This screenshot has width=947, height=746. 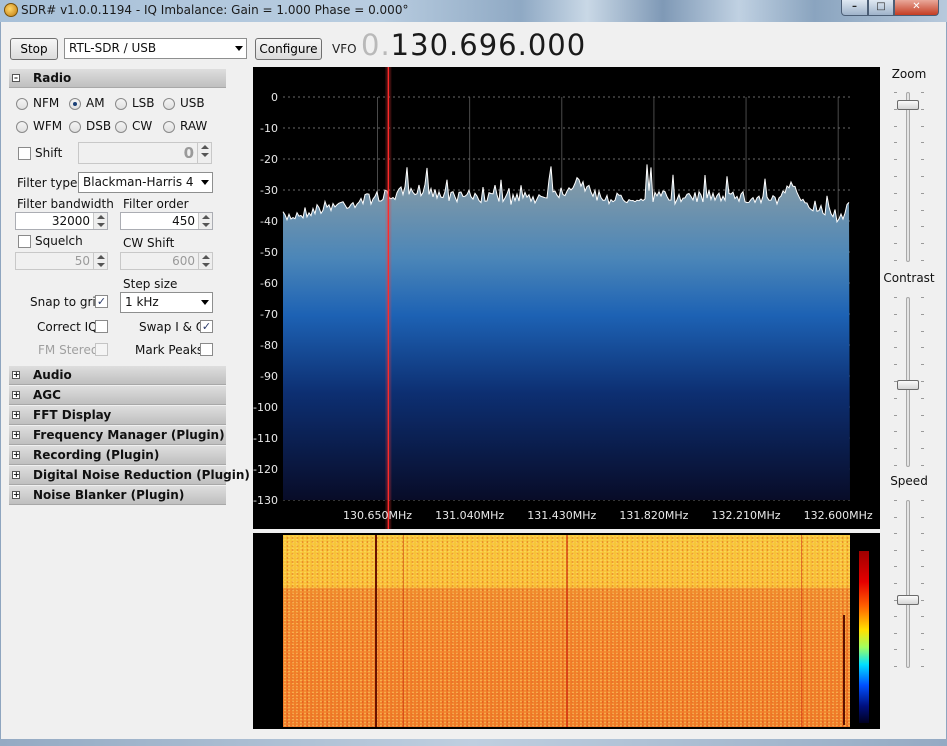 I want to click on speed-slider-track, so click(x=908, y=584).